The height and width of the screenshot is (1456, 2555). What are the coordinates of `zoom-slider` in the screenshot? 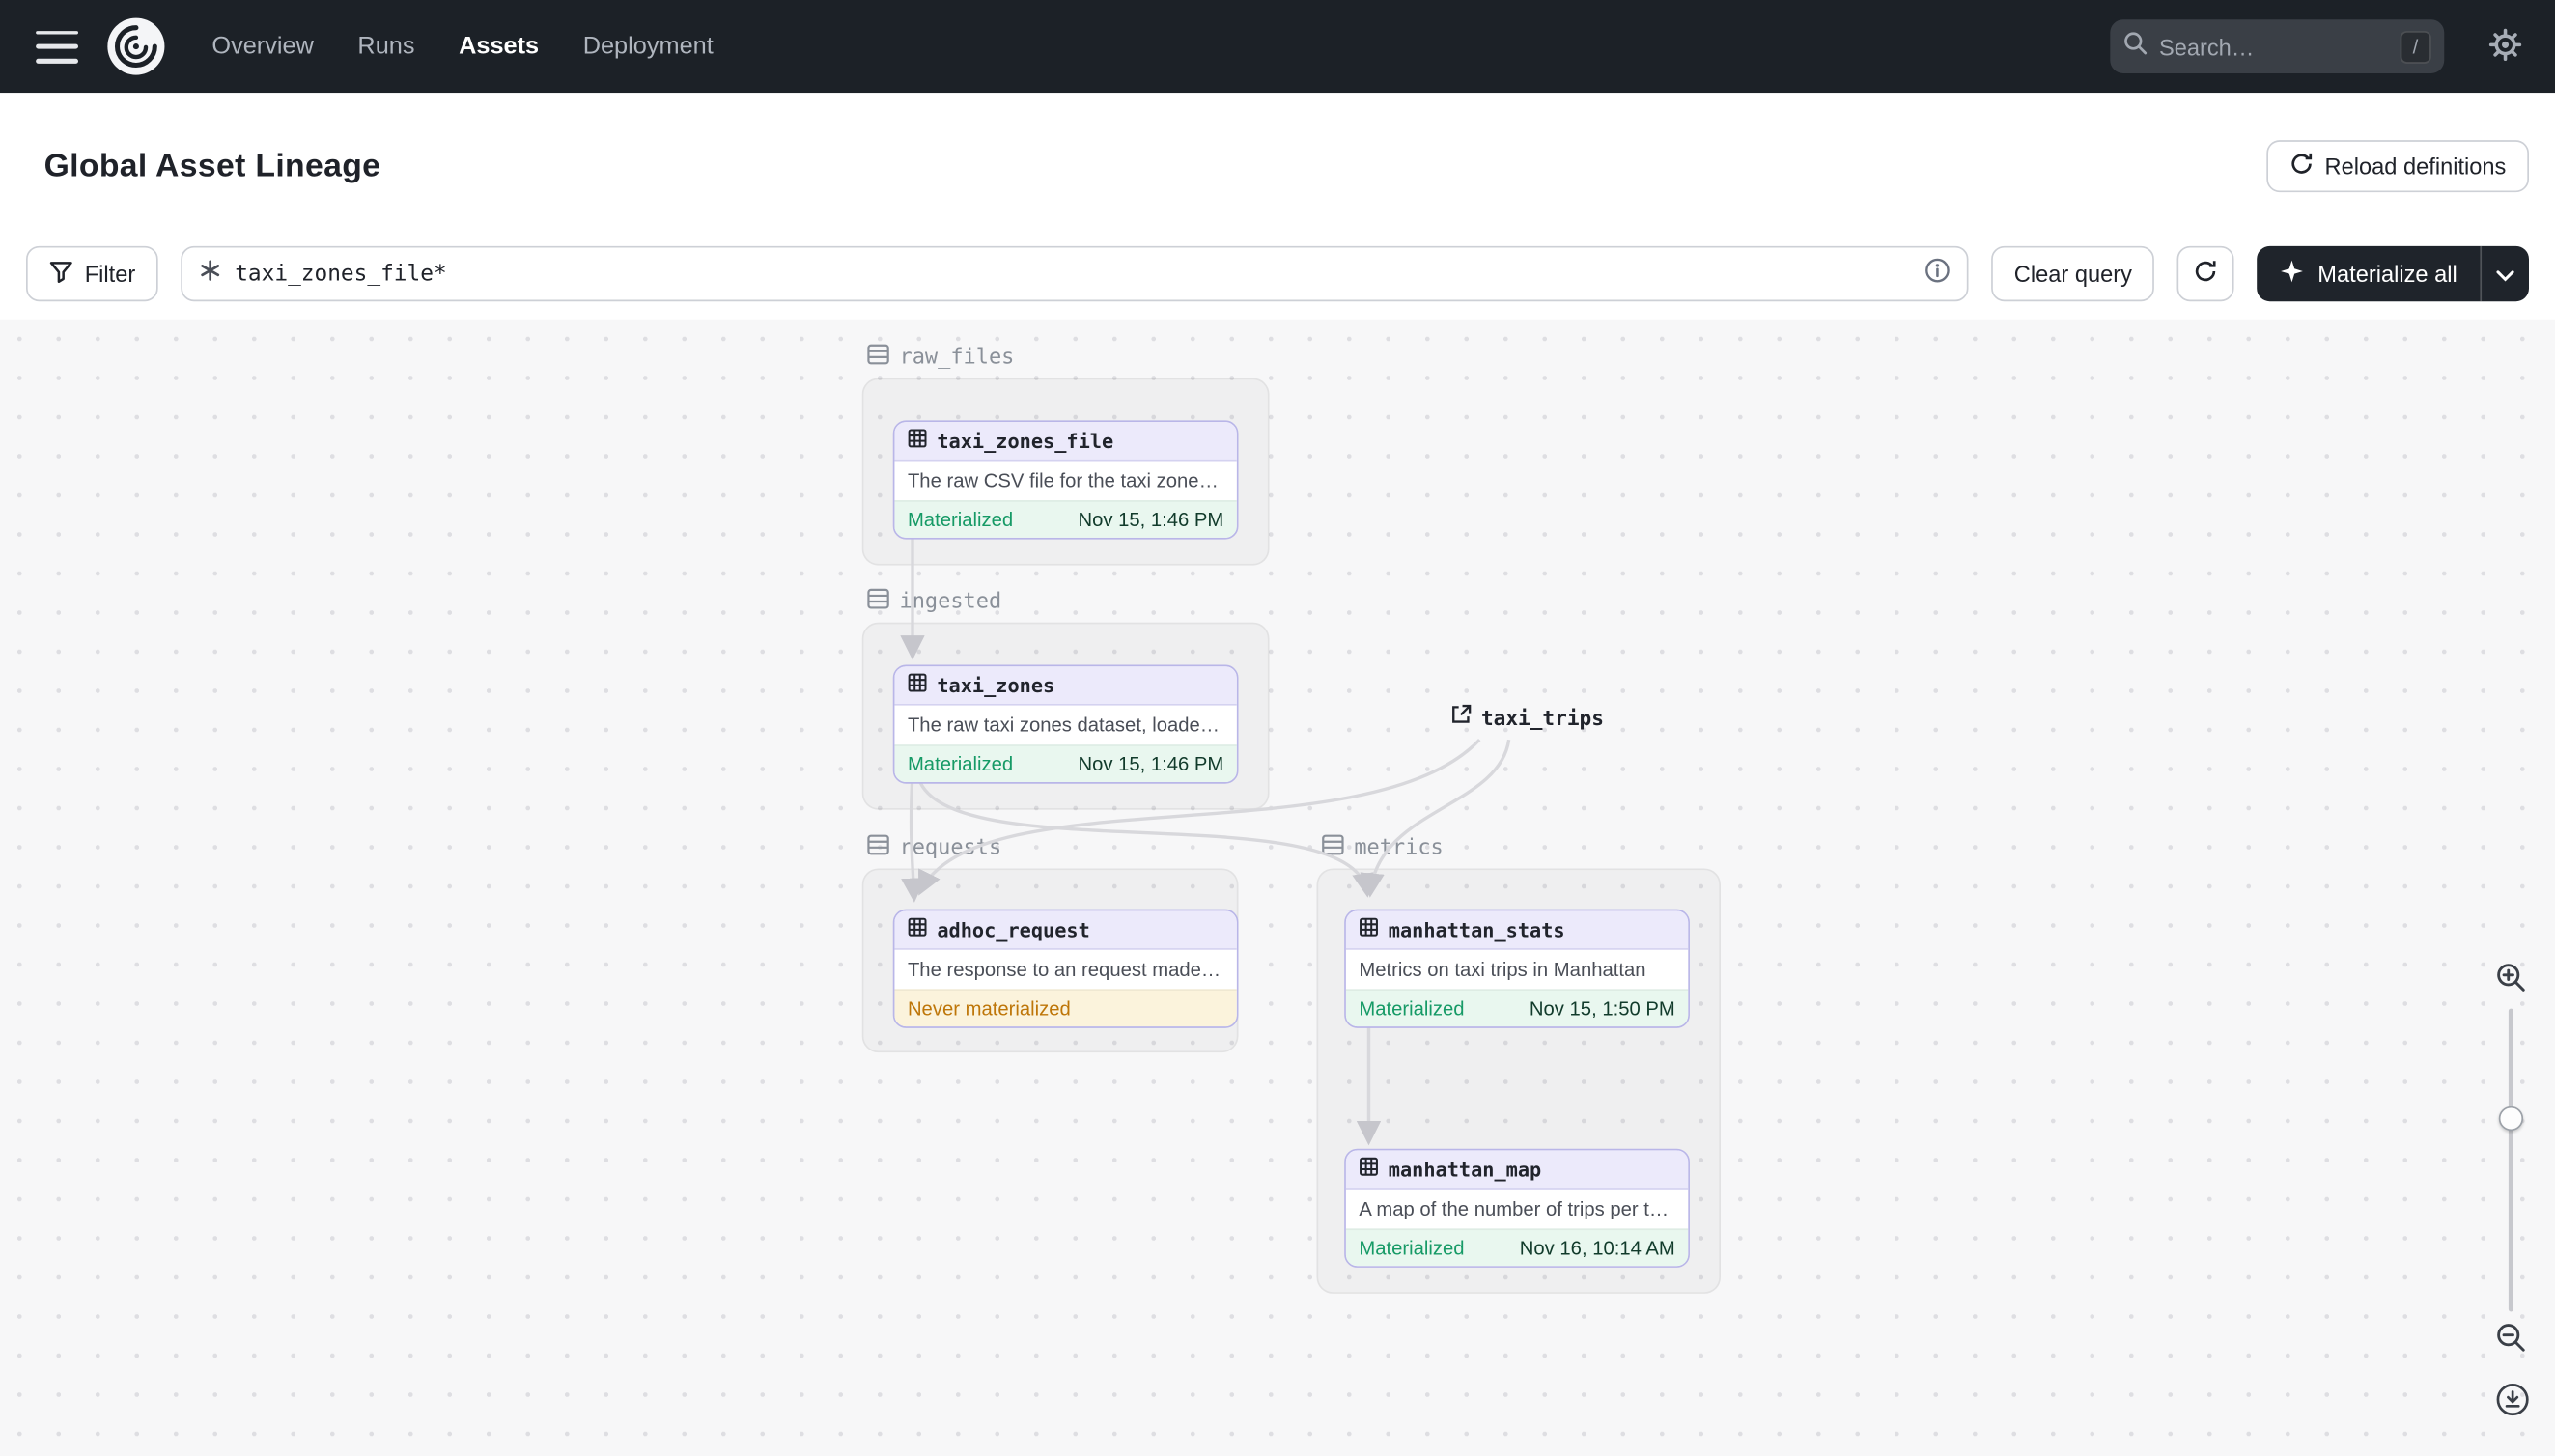 It's located at (2511, 1160).